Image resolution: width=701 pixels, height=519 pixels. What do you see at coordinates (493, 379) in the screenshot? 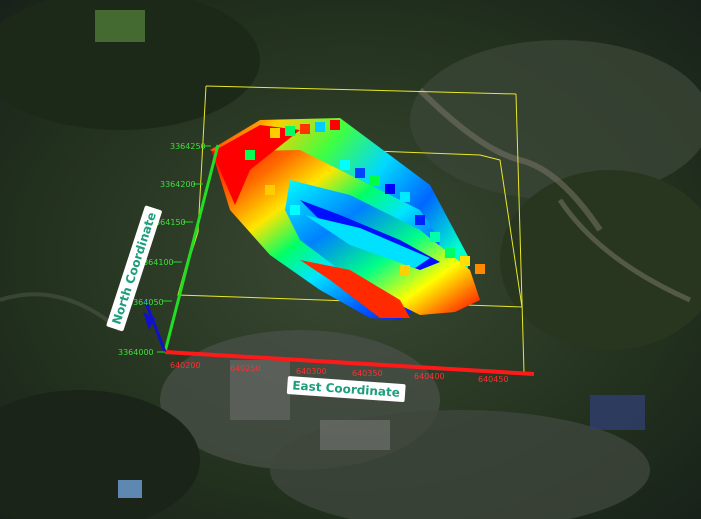
I see `x-tick-label: 640450` at bounding box center [493, 379].